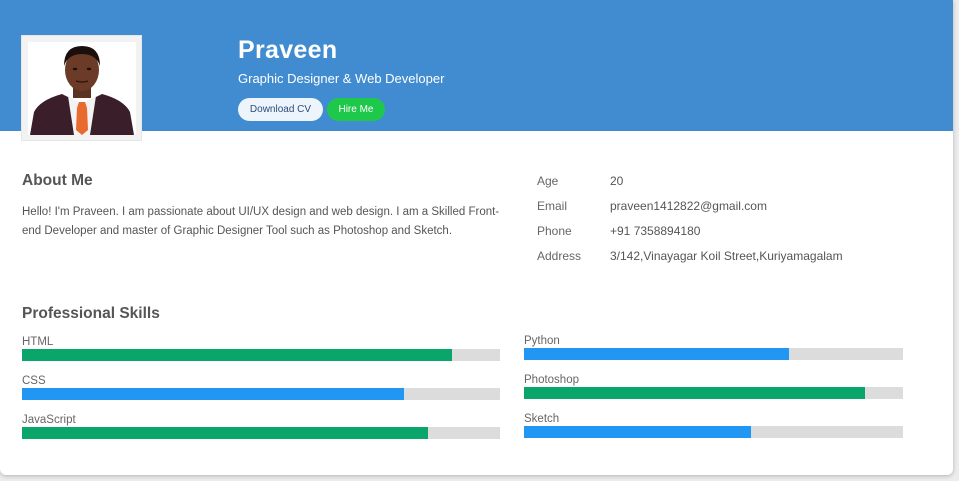  Describe the element at coordinates (38, 342) in the screenshot. I see `skill-label: HTML` at that location.